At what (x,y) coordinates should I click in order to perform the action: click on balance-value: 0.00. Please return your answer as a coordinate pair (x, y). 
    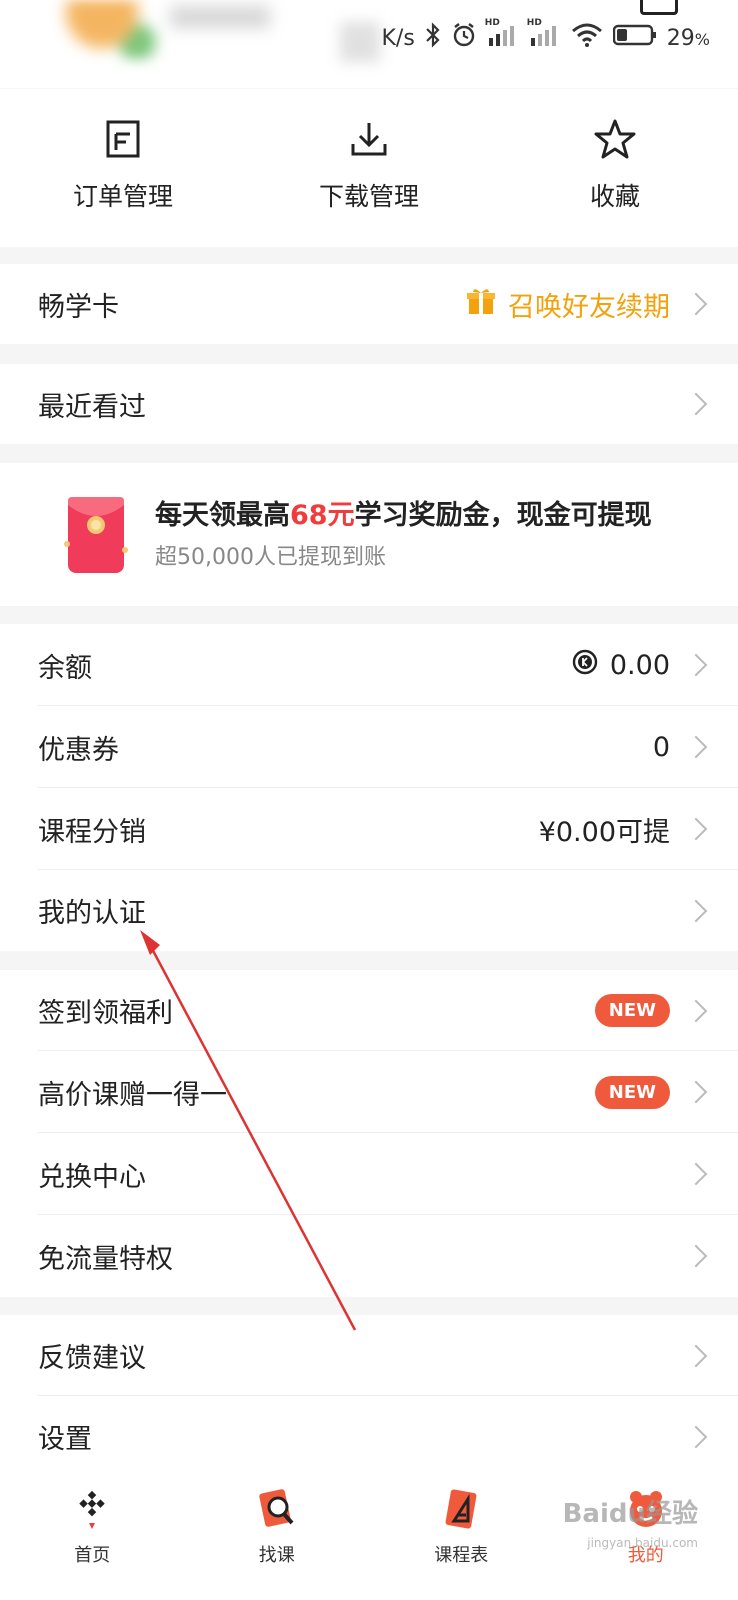
    Looking at the image, I should click on (639, 665).